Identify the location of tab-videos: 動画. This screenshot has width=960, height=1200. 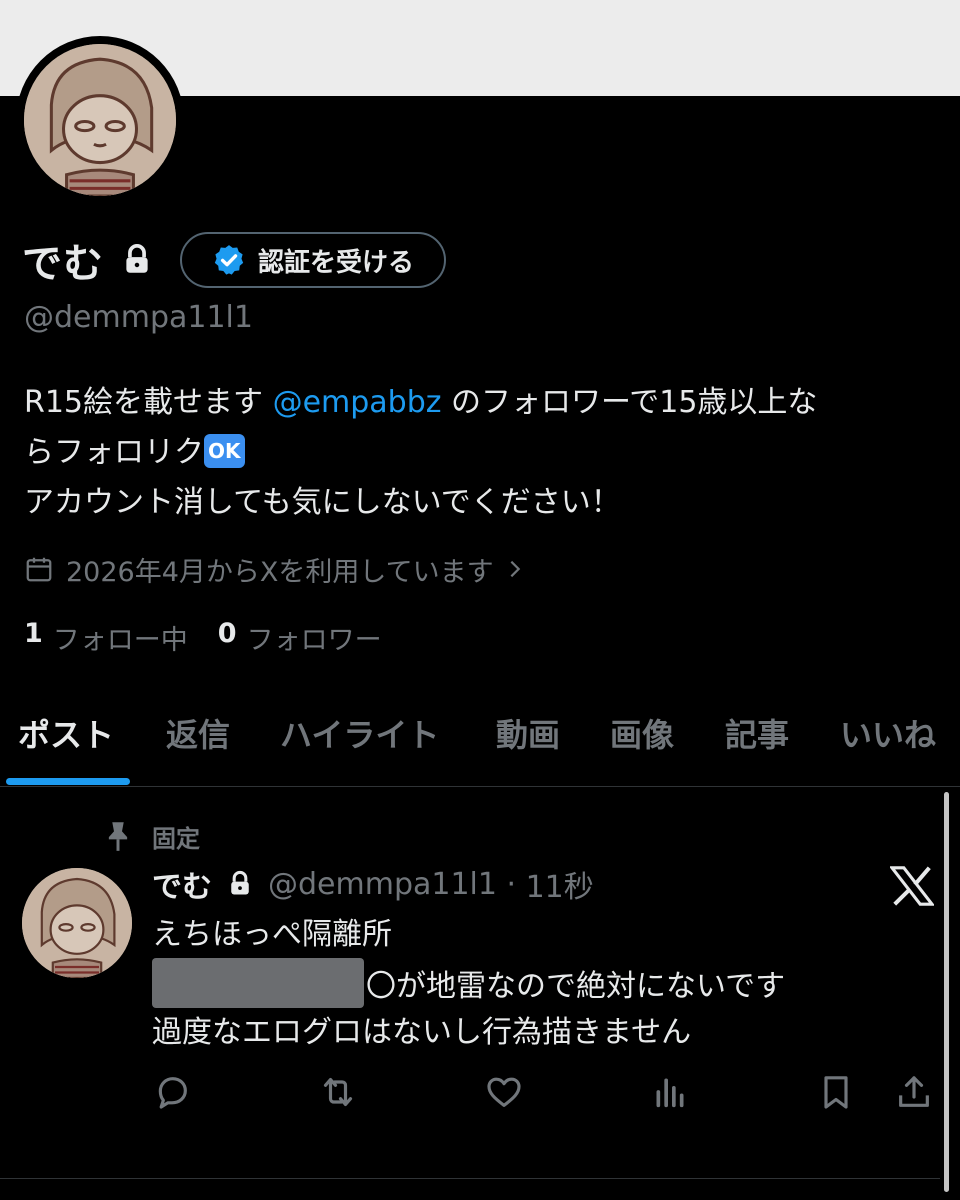
(528, 733).